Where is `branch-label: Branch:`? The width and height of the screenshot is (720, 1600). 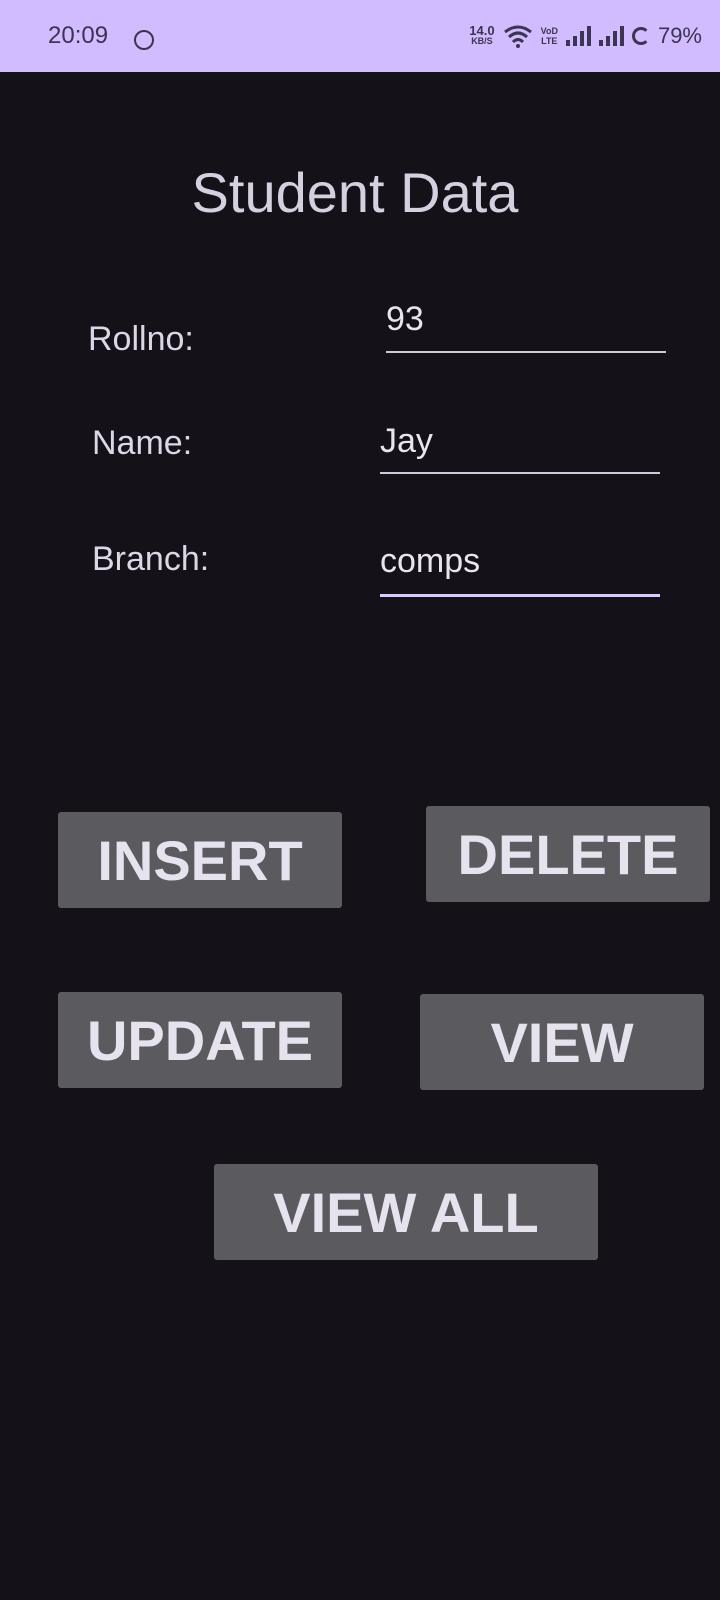 branch-label: Branch: is located at coordinates (151, 559).